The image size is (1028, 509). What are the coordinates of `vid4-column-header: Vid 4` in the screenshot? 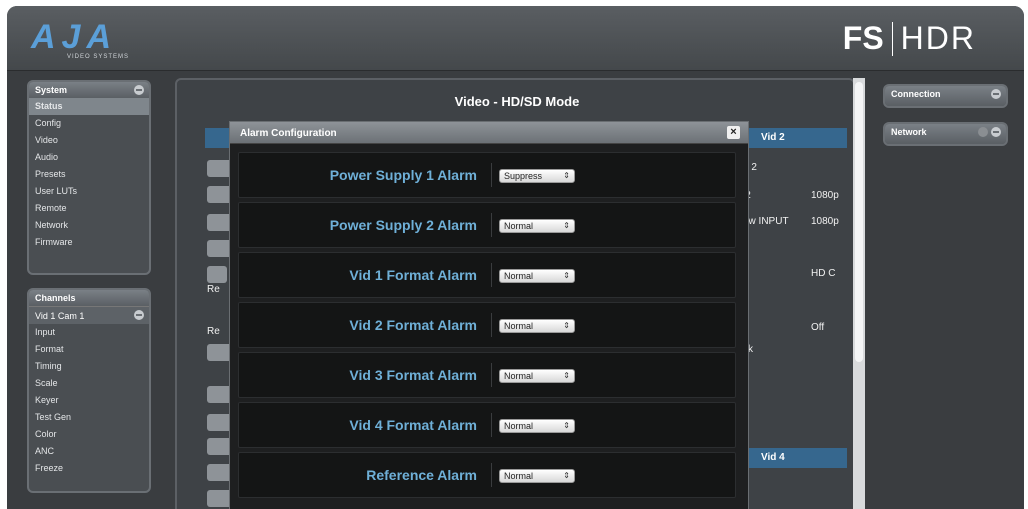 It's located at (797, 458).